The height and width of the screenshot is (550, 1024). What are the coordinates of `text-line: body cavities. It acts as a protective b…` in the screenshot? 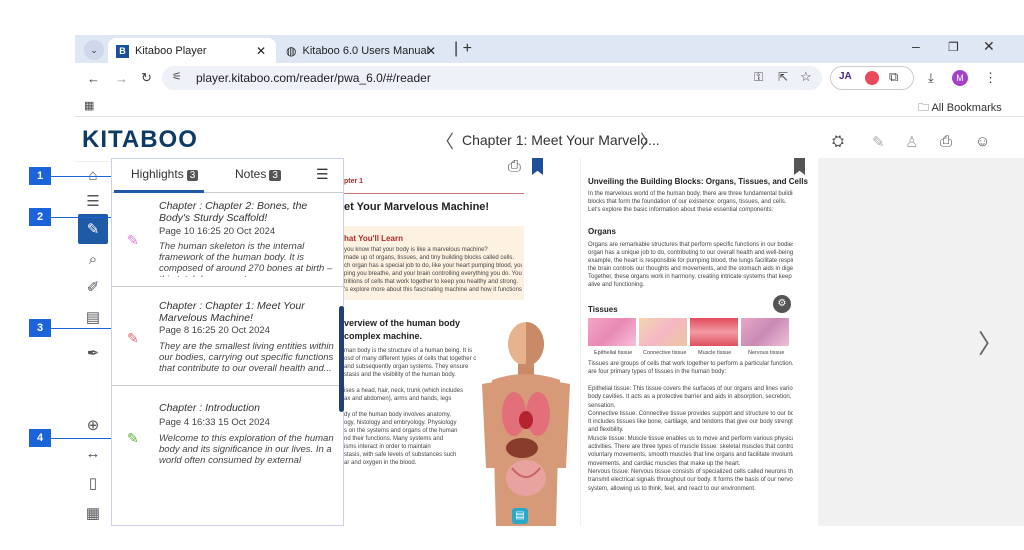 It's located at (690, 397).